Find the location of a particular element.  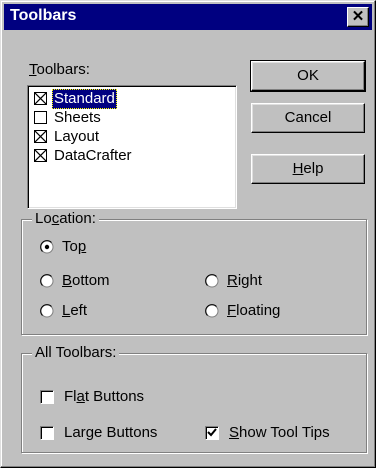

floating-mnemonic: F is located at coordinates (232, 310).